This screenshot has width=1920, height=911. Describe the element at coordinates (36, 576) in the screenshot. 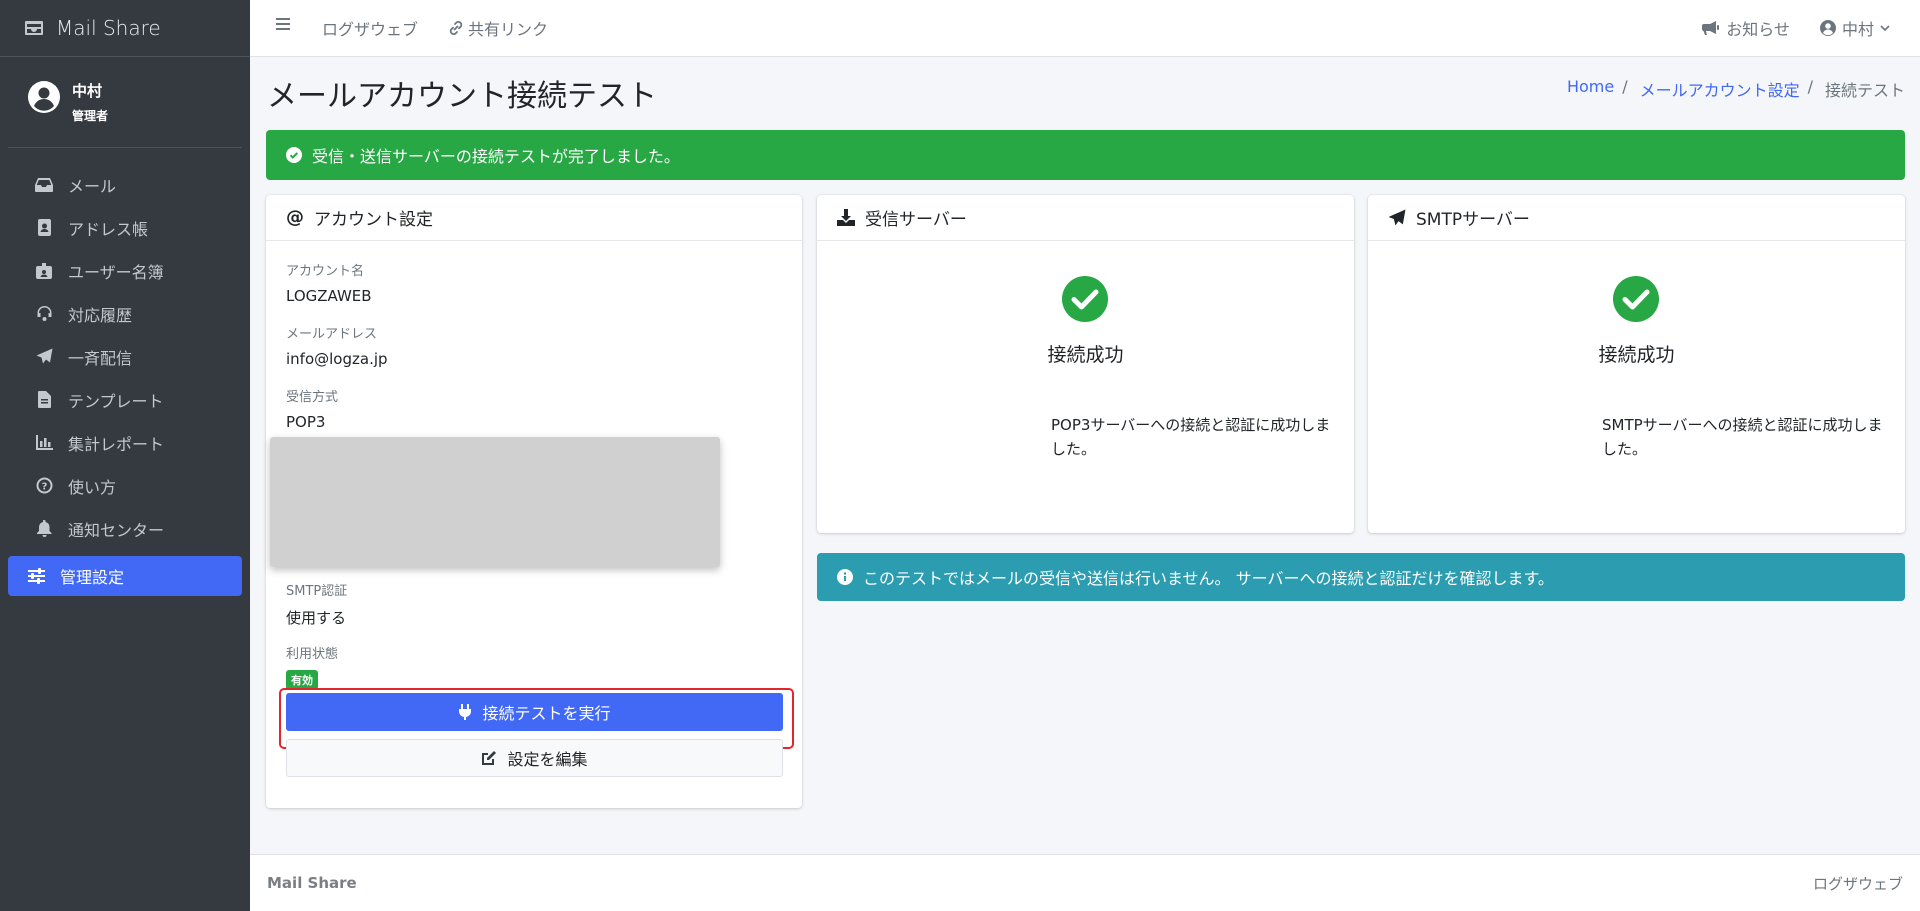

I see `sliders-icon` at that location.